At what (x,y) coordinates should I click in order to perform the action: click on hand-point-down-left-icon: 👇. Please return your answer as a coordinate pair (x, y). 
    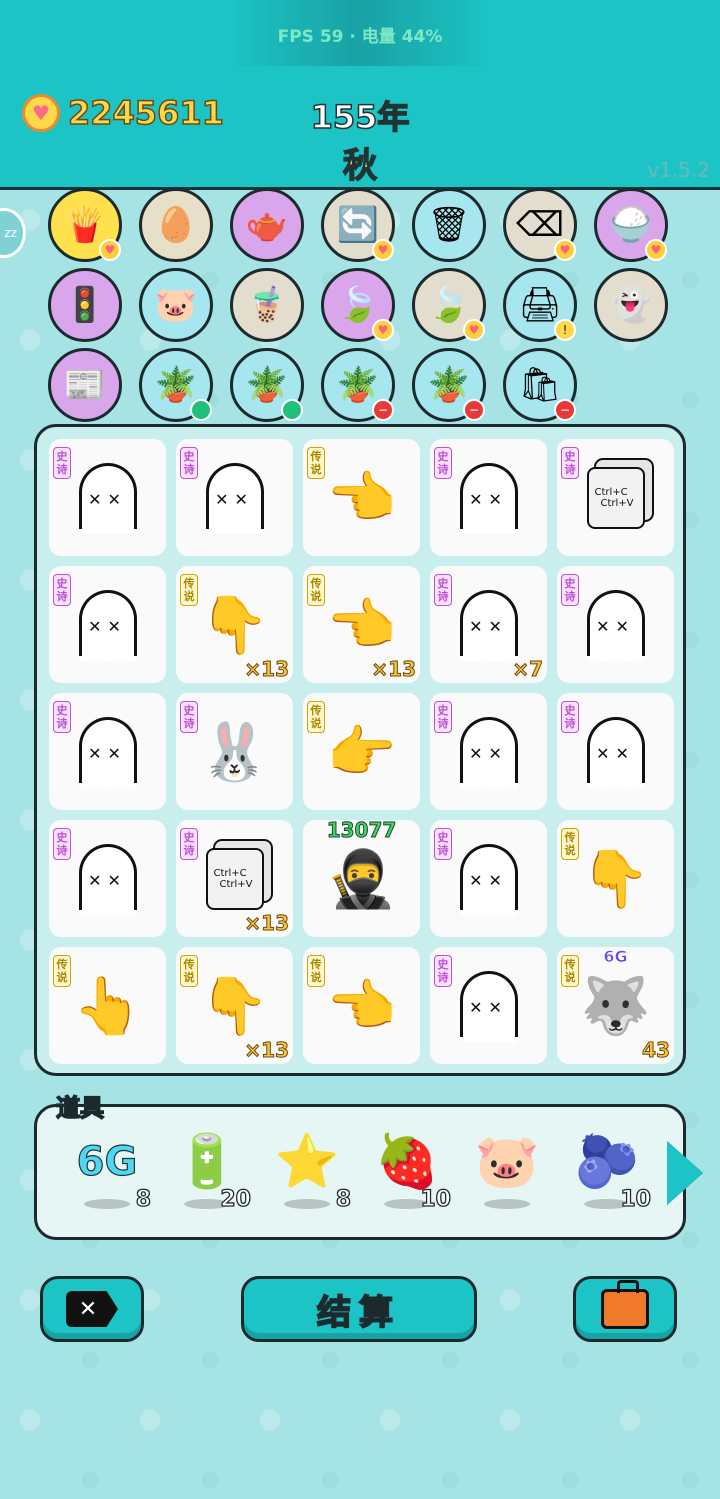
    Looking at the image, I should click on (234, 625).